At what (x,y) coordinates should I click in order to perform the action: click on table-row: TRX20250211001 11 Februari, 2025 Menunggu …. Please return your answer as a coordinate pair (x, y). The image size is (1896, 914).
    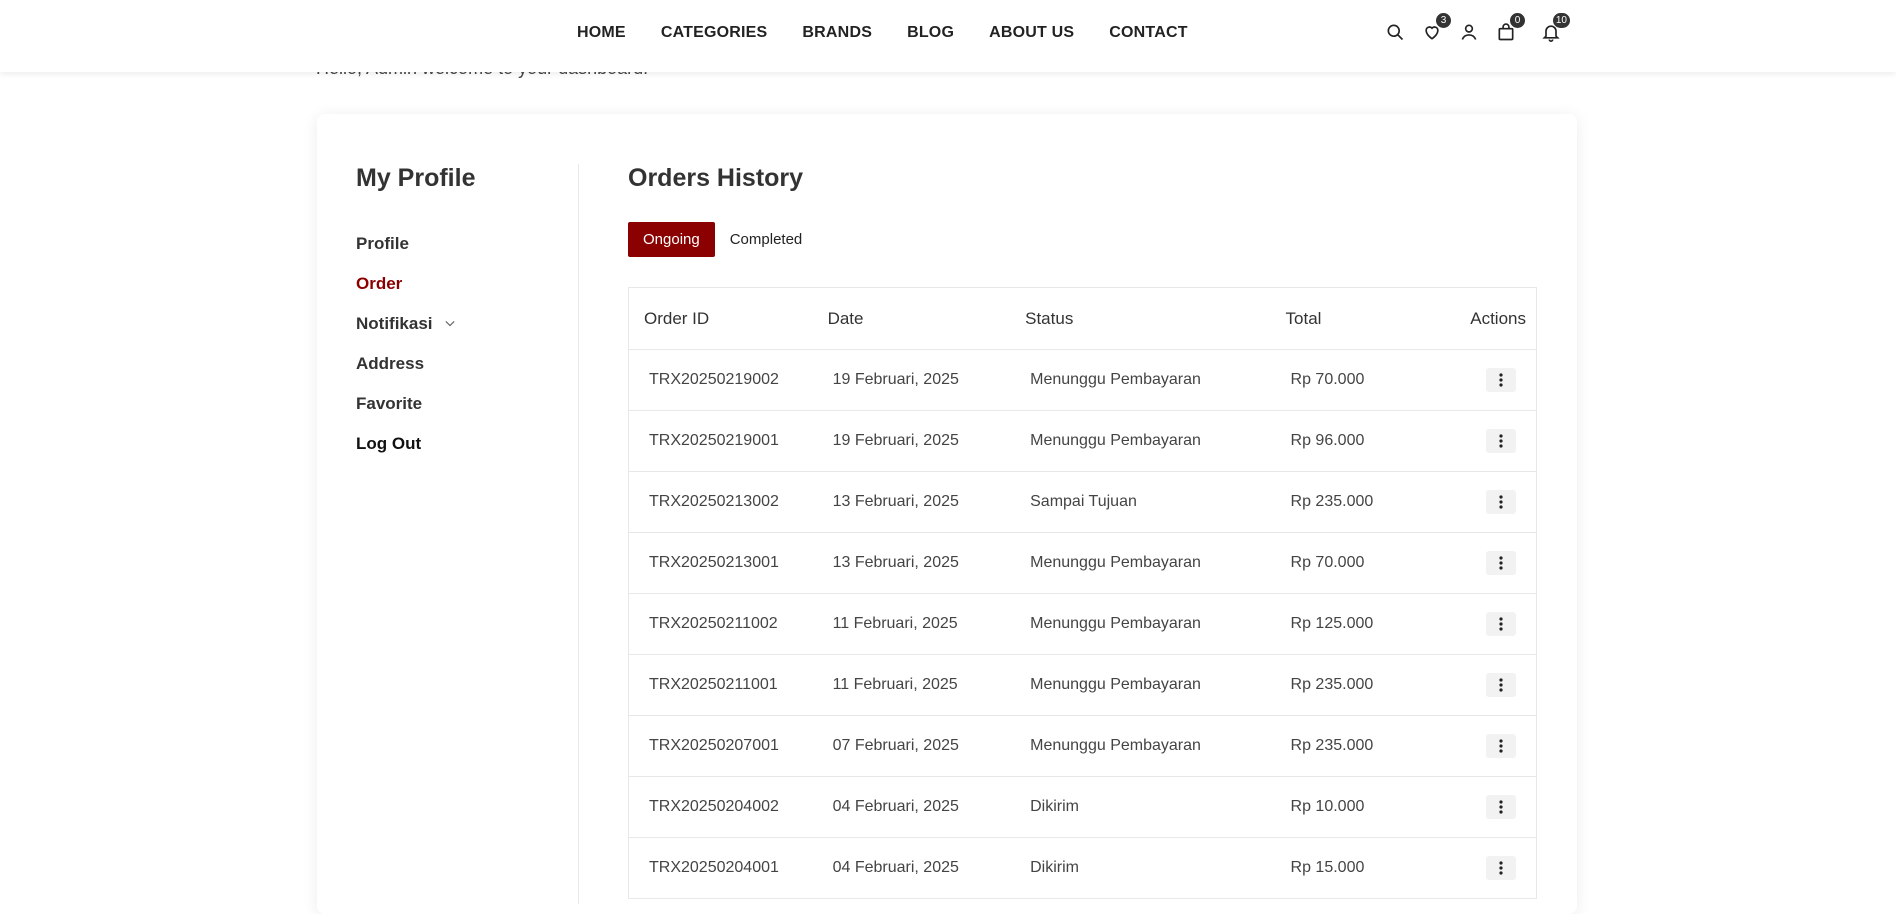
    Looking at the image, I should click on (1082, 685).